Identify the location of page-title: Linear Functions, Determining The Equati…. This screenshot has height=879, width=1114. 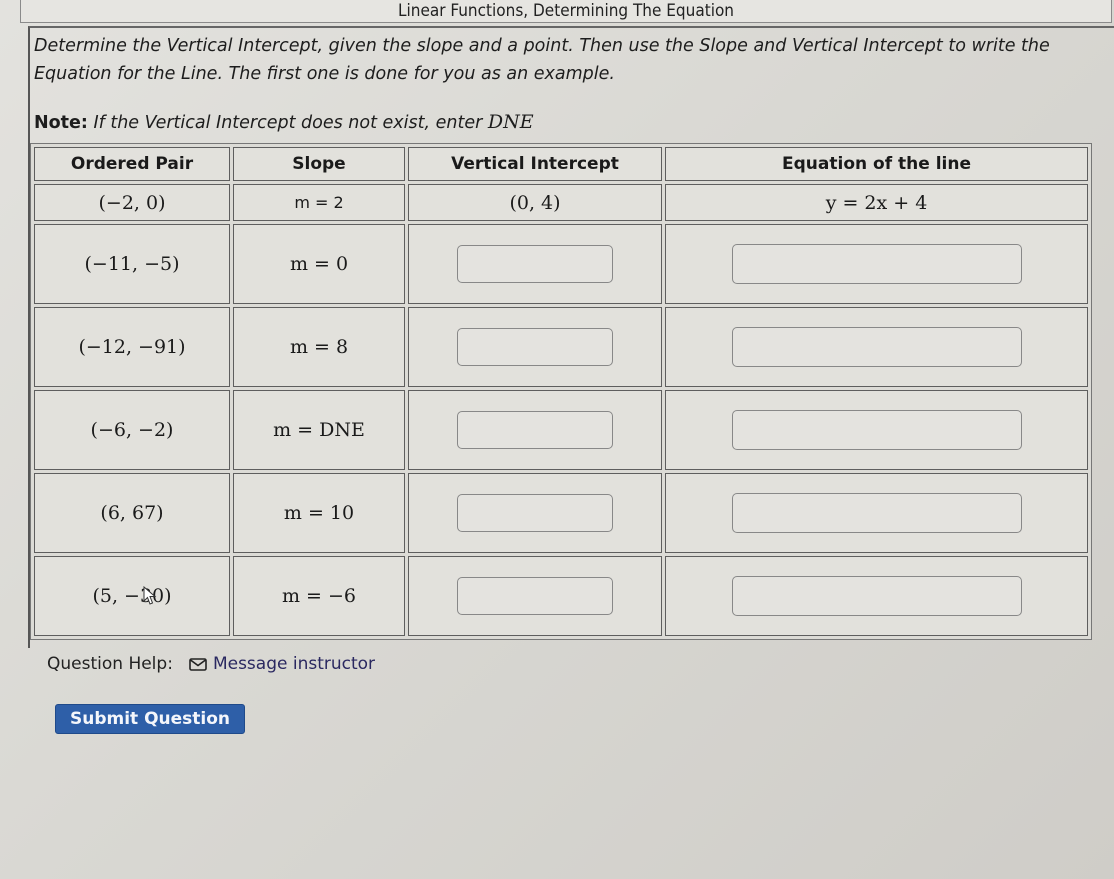
(566, 11).